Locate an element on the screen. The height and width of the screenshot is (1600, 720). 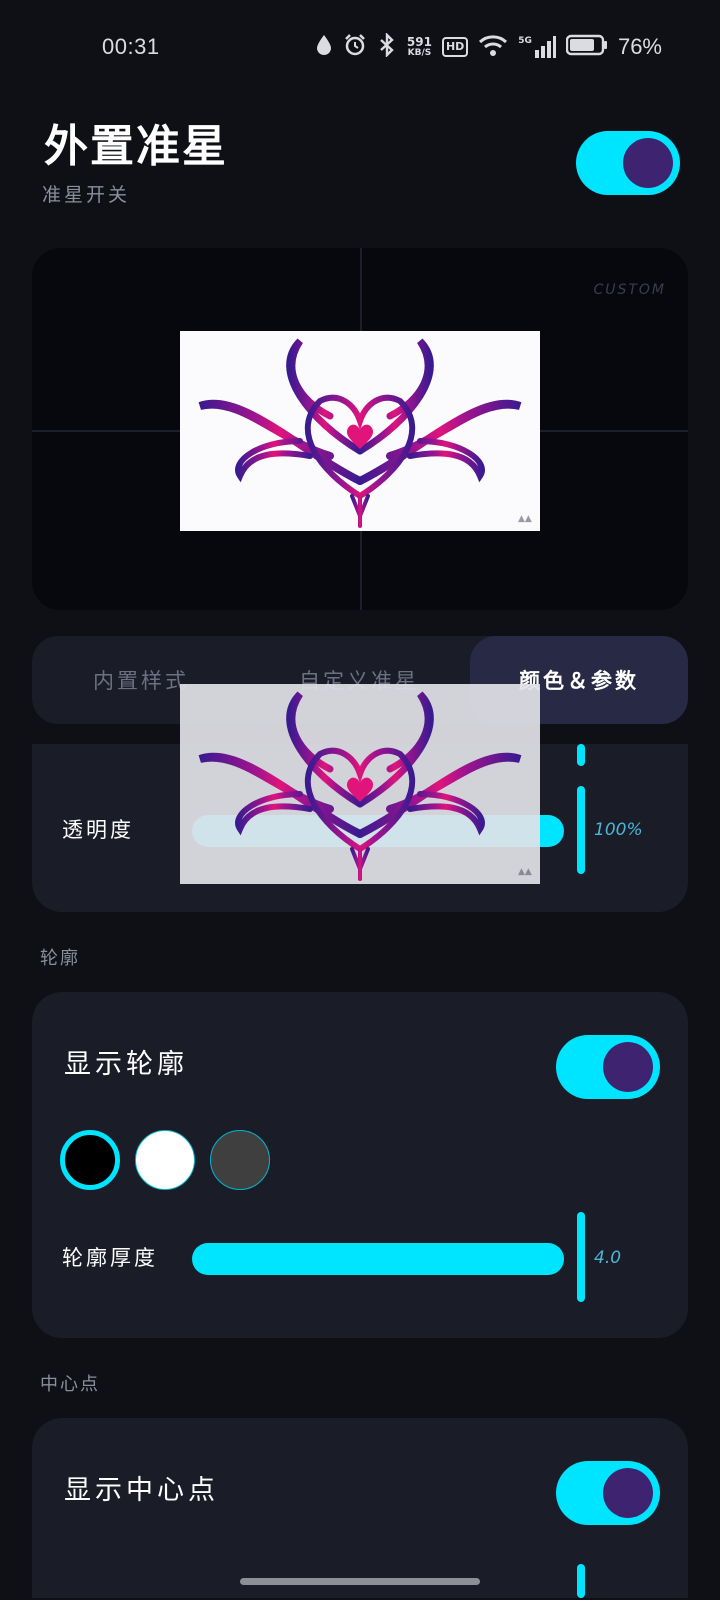
alarm-icon is located at coordinates (355, 47).